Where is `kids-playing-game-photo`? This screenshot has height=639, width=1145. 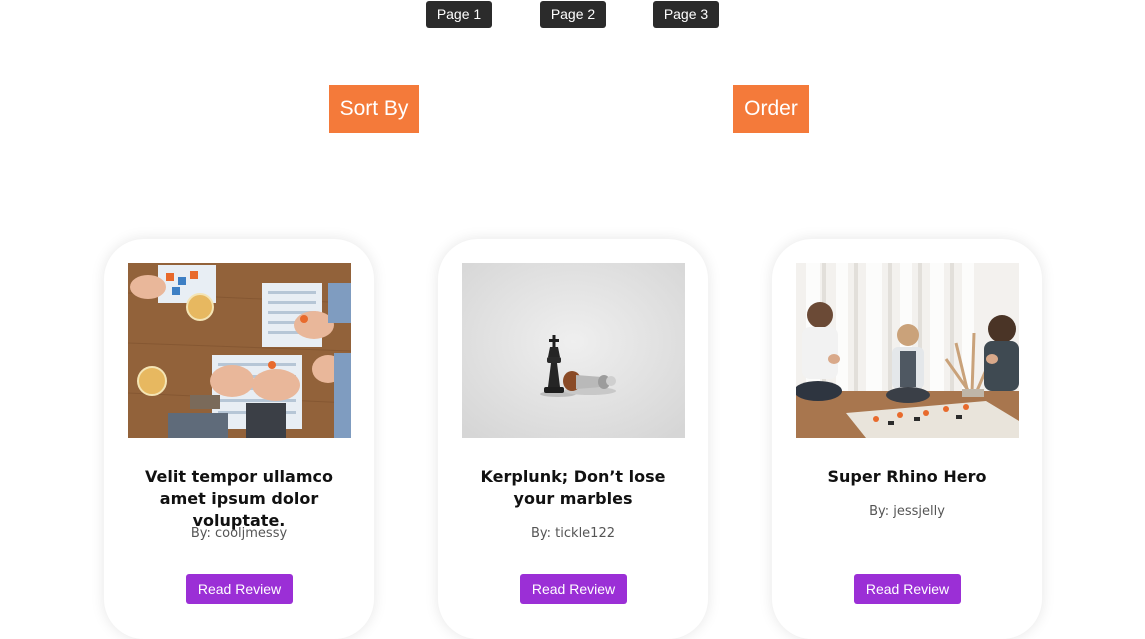
kids-playing-game-photo is located at coordinates (907, 350).